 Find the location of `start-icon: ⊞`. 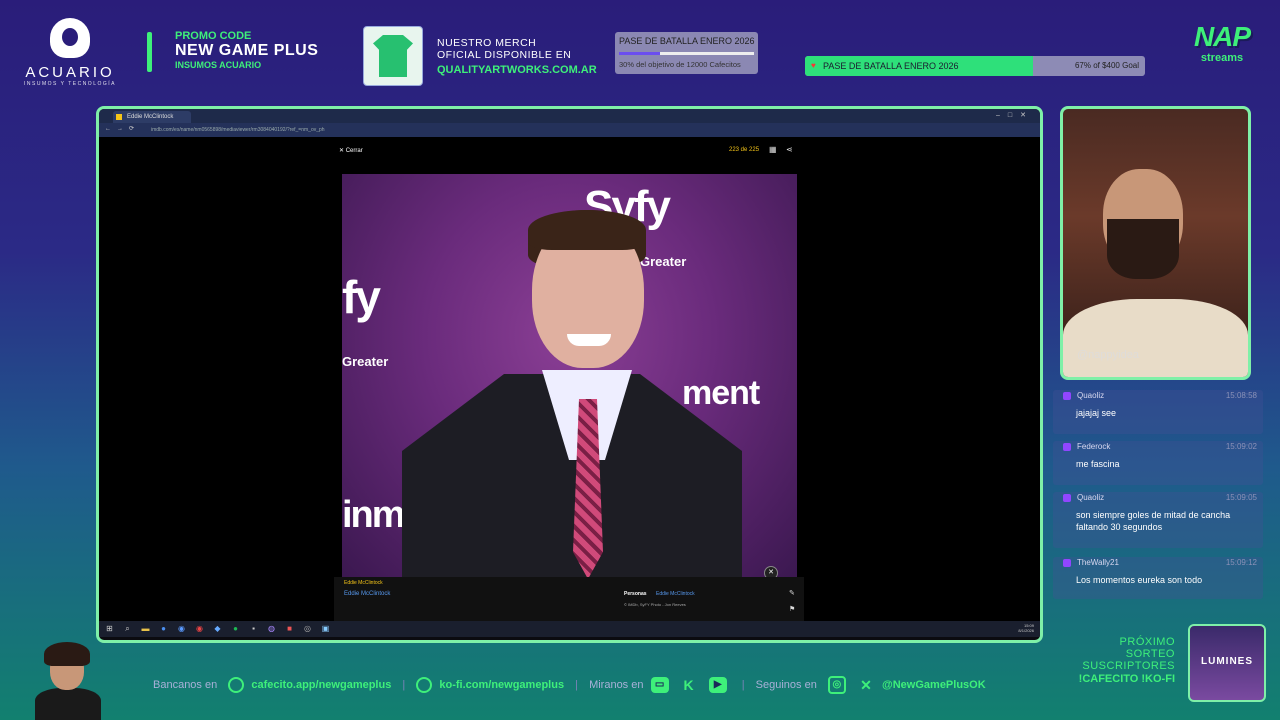

start-icon: ⊞ is located at coordinates (109, 628).